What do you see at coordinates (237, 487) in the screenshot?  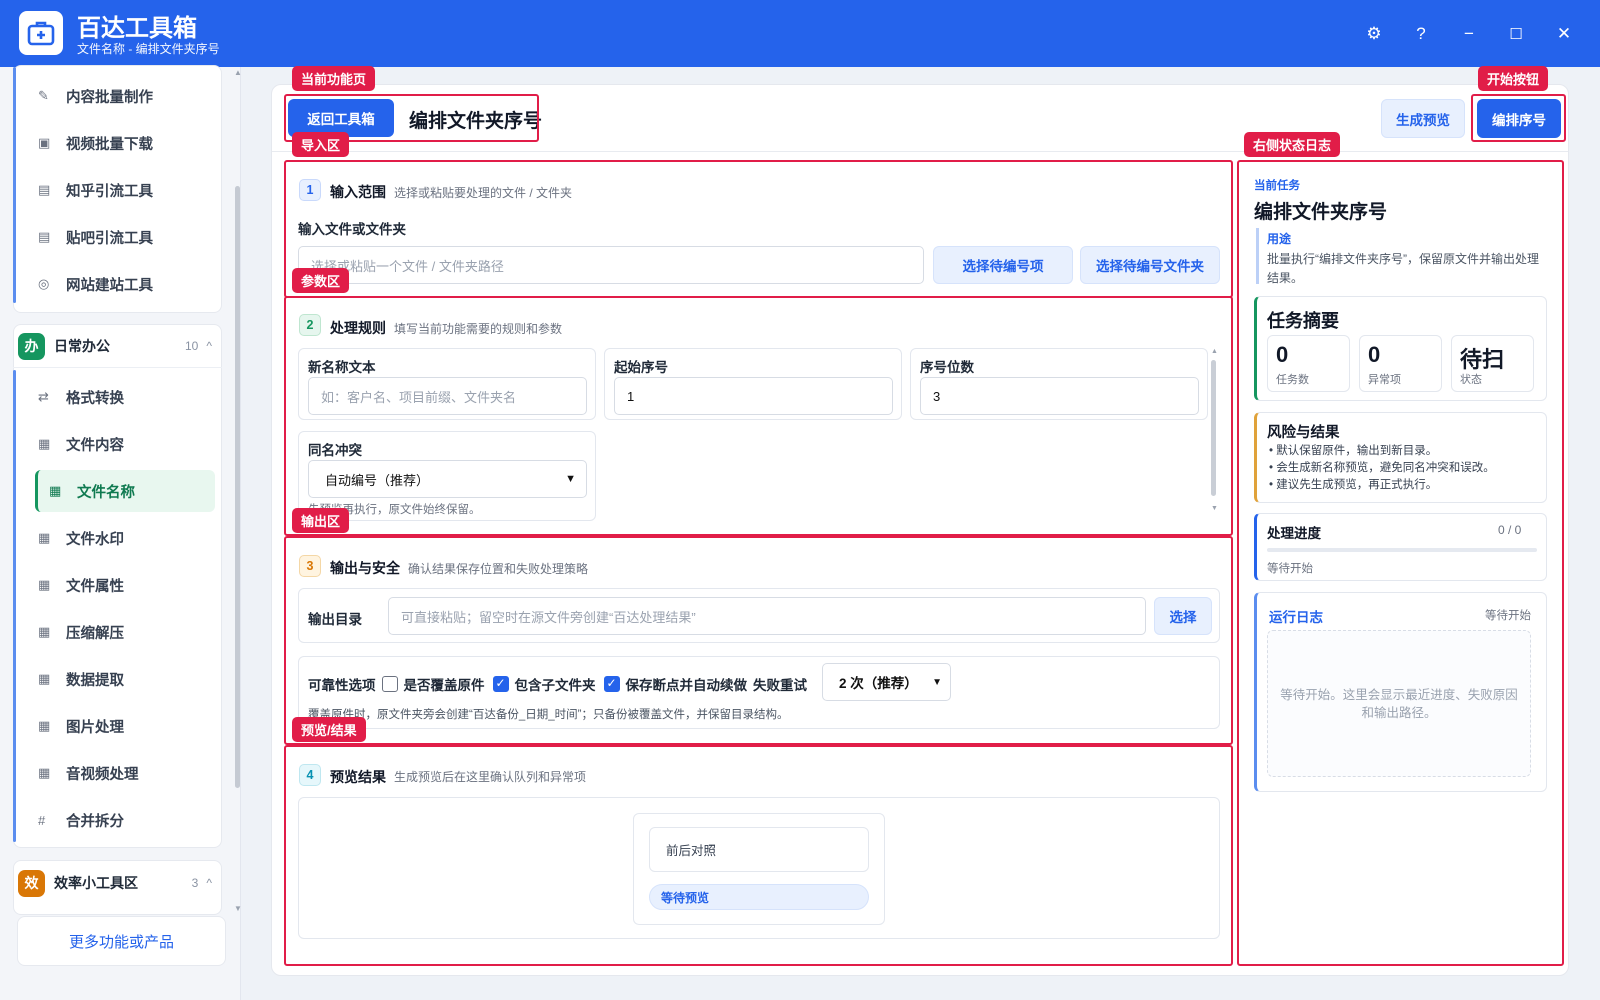 I see `sidebar-scrollbar` at bounding box center [237, 487].